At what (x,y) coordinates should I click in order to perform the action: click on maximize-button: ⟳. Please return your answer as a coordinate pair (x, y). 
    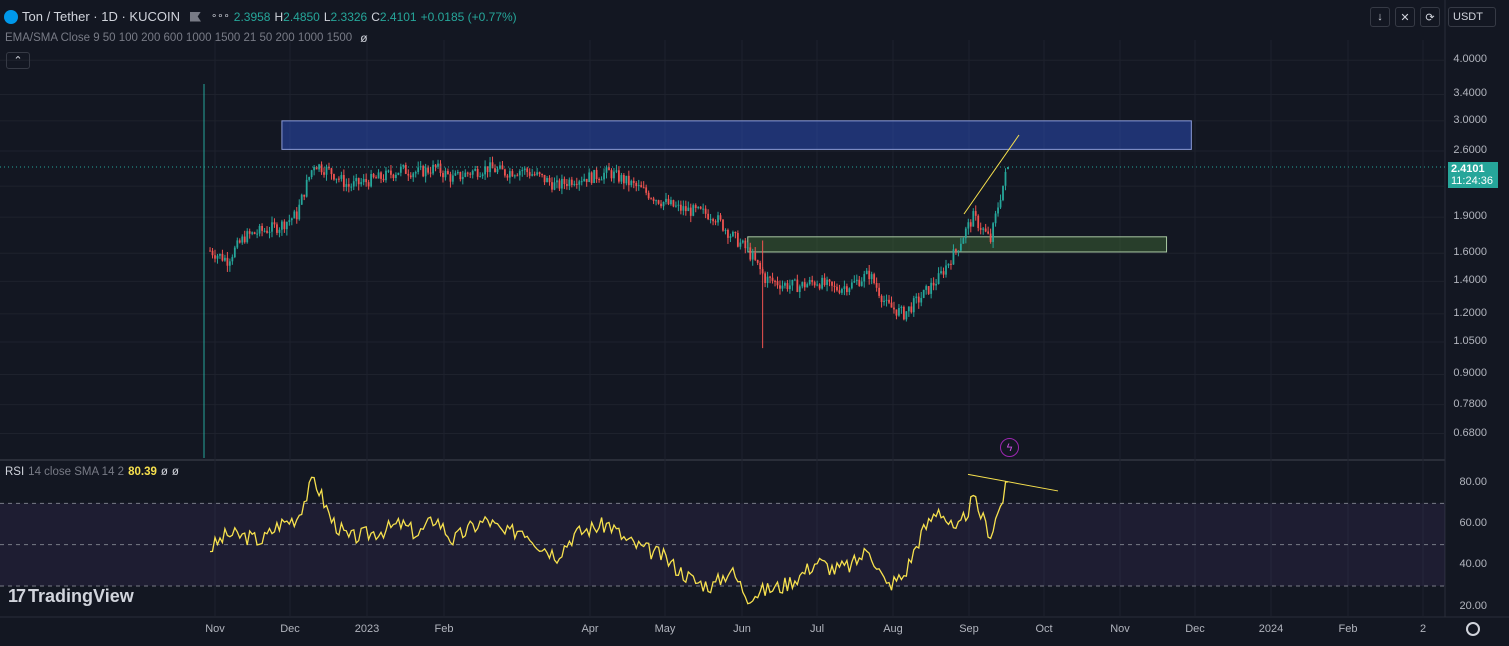
    Looking at the image, I should click on (1430, 17).